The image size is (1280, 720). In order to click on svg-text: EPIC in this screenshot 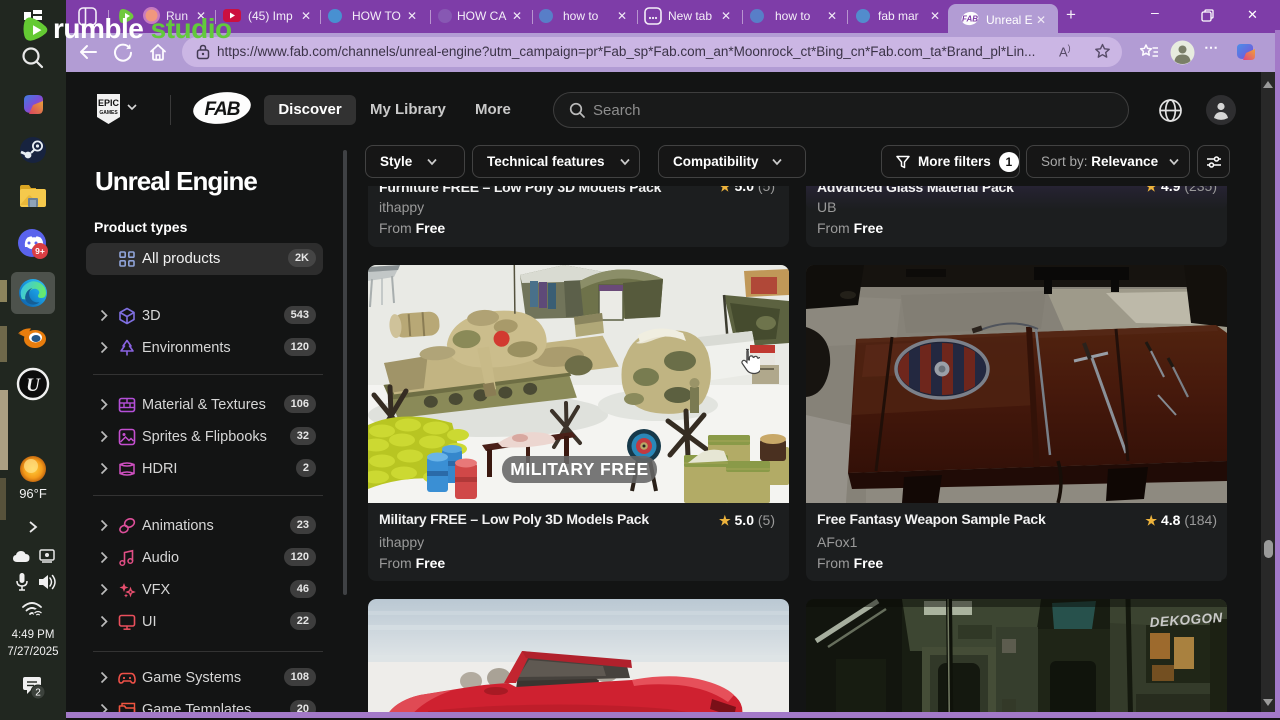, I will do `click(109, 103)`.